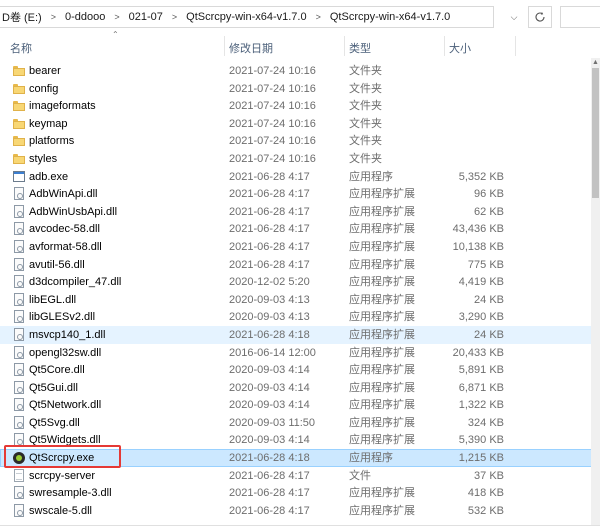 This screenshot has height=526, width=600. I want to click on file-size: 1,322 KB, so click(481, 405).